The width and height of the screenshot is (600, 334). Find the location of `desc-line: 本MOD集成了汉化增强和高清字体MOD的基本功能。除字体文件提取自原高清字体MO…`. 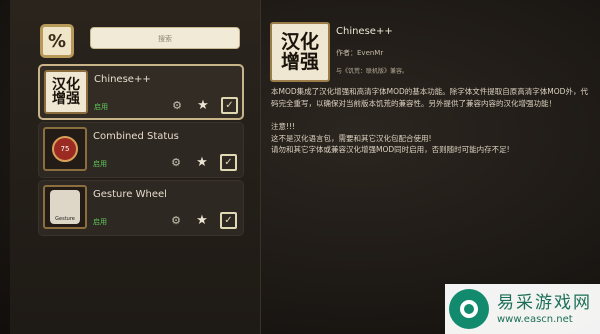

desc-line: 本MOD集成了汉化增强和高清字体MOD的基本功能。除字体文件提取自原高清字体MO… is located at coordinates (429, 97).